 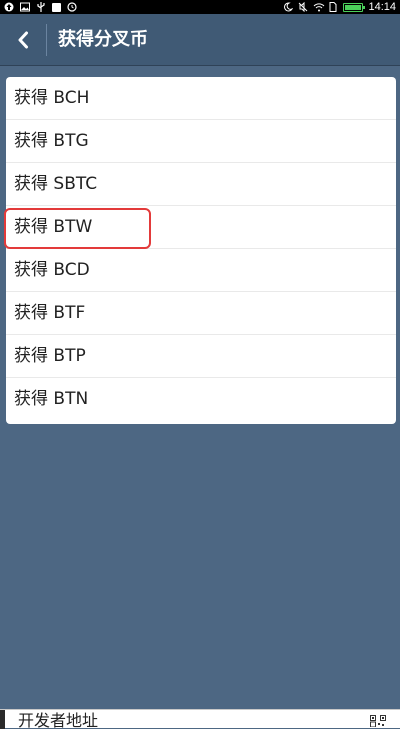 What do you see at coordinates (319, 7) in the screenshot?
I see `wifi-icon` at bounding box center [319, 7].